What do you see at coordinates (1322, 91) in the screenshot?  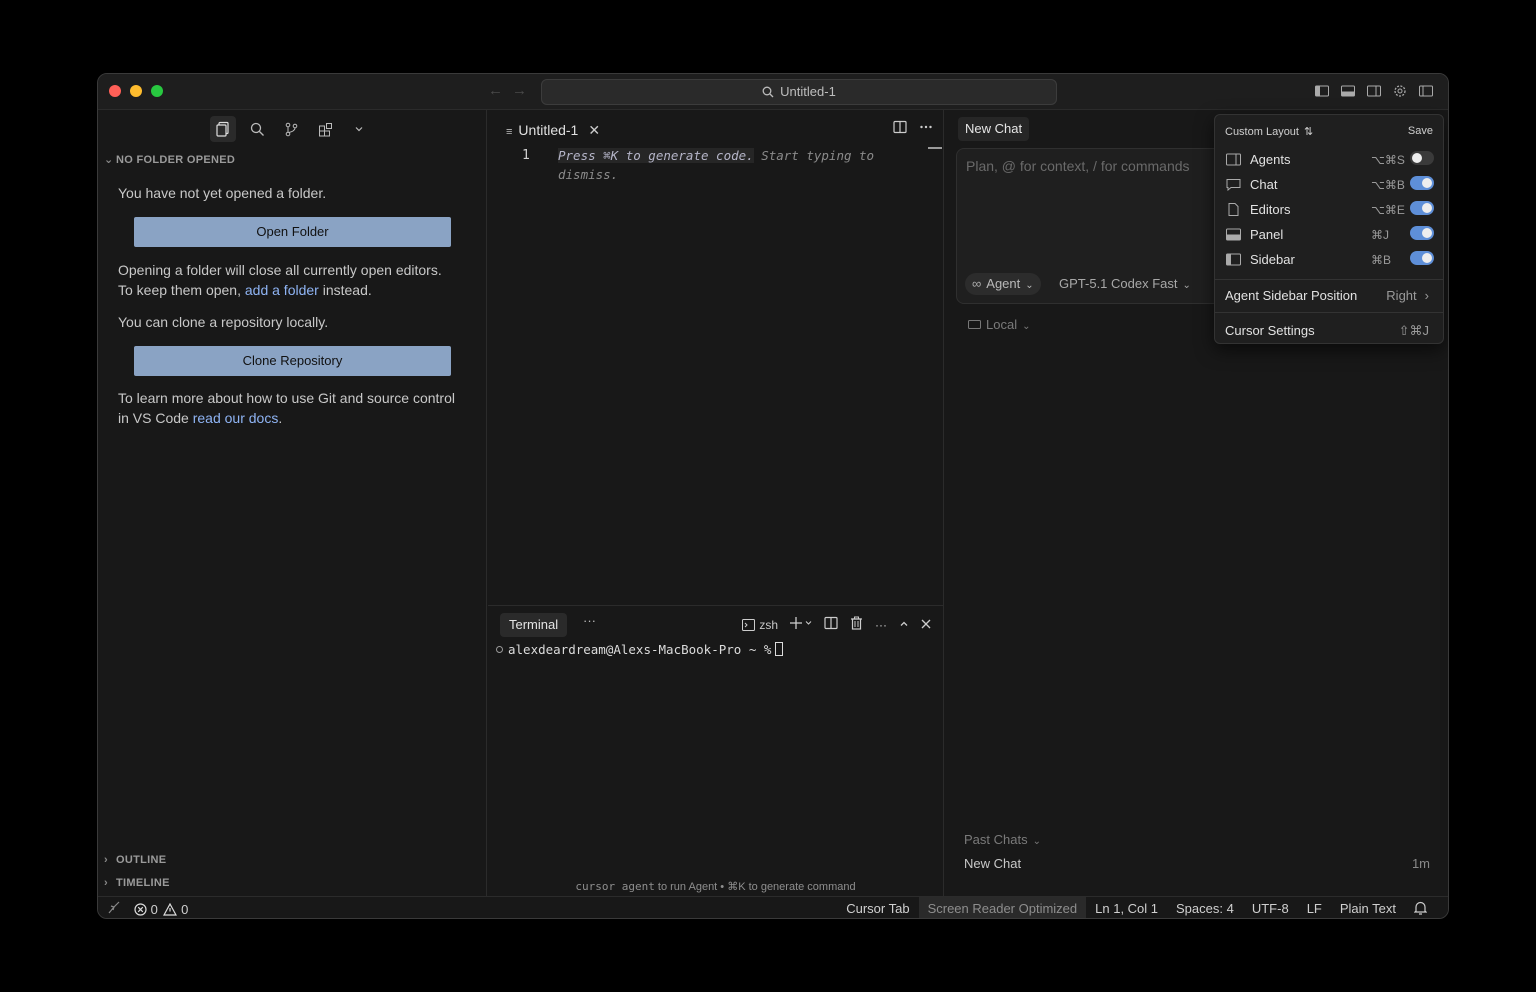 I see `toggle-primary-sidebar-icon` at bounding box center [1322, 91].